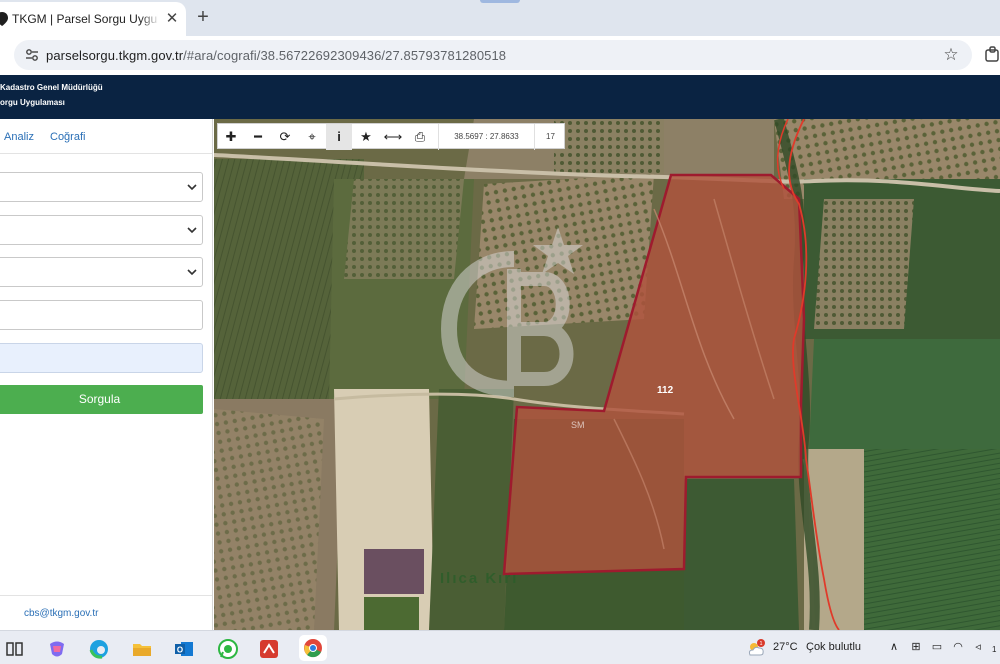 Image resolution: width=1000 pixels, height=664 pixels. What do you see at coordinates (19, 137) in the screenshot?
I see `tab-analiz: Analiz` at bounding box center [19, 137].